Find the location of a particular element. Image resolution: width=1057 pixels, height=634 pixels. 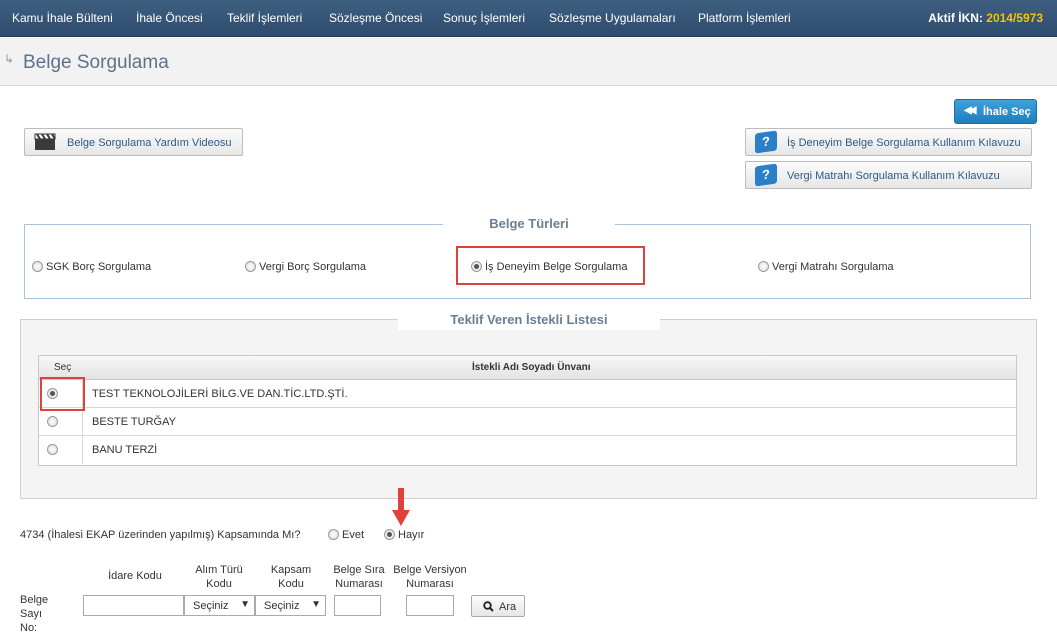

kapsam-value: Seçiniz is located at coordinates (282, 606).